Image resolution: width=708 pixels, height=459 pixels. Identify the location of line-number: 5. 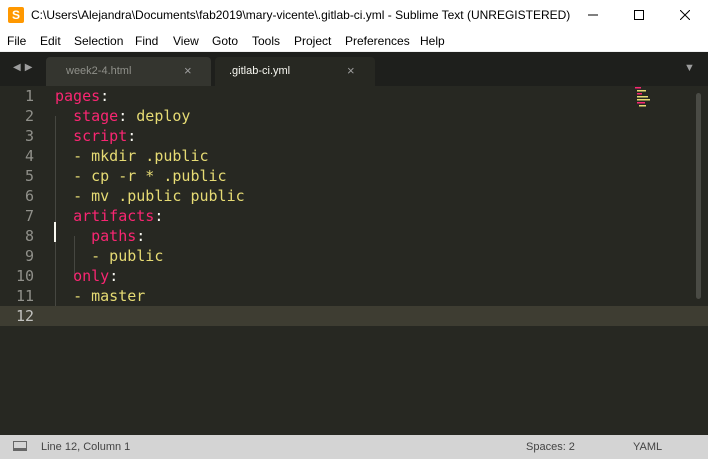
(29, 176).